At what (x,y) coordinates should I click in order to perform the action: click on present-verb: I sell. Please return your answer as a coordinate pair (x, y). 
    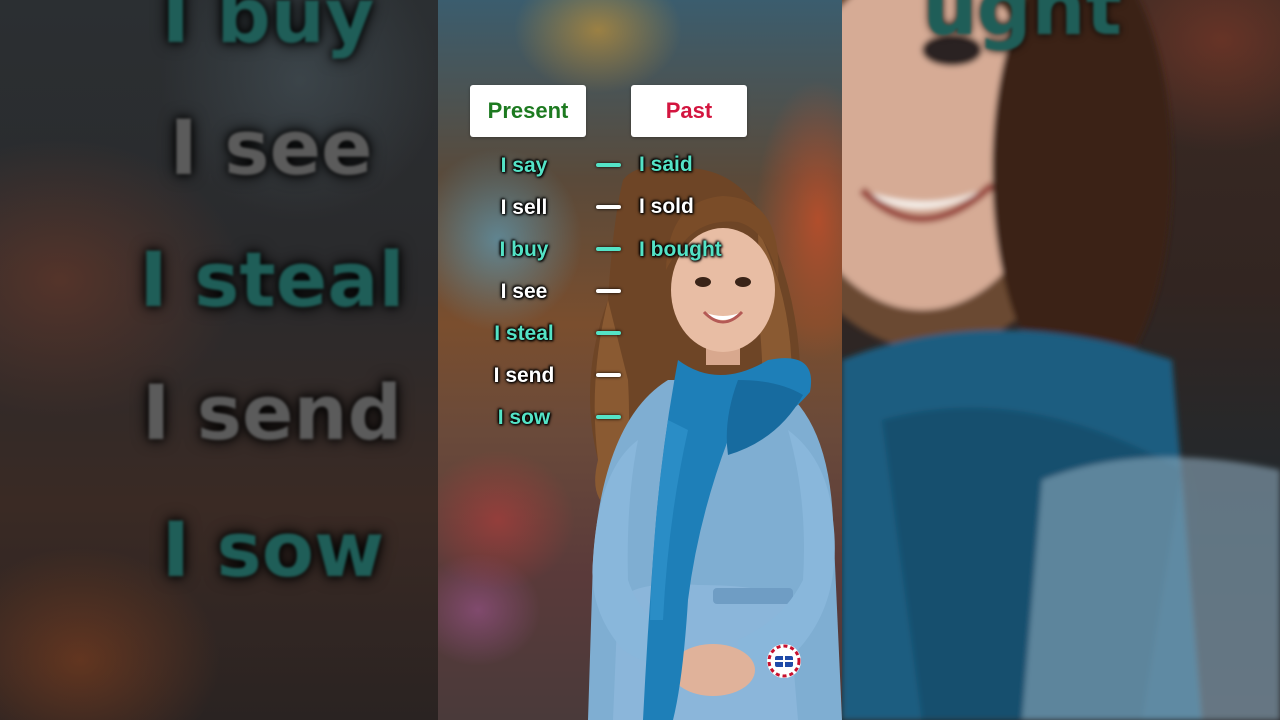
    Looking at the image, I should click on (524, 207).